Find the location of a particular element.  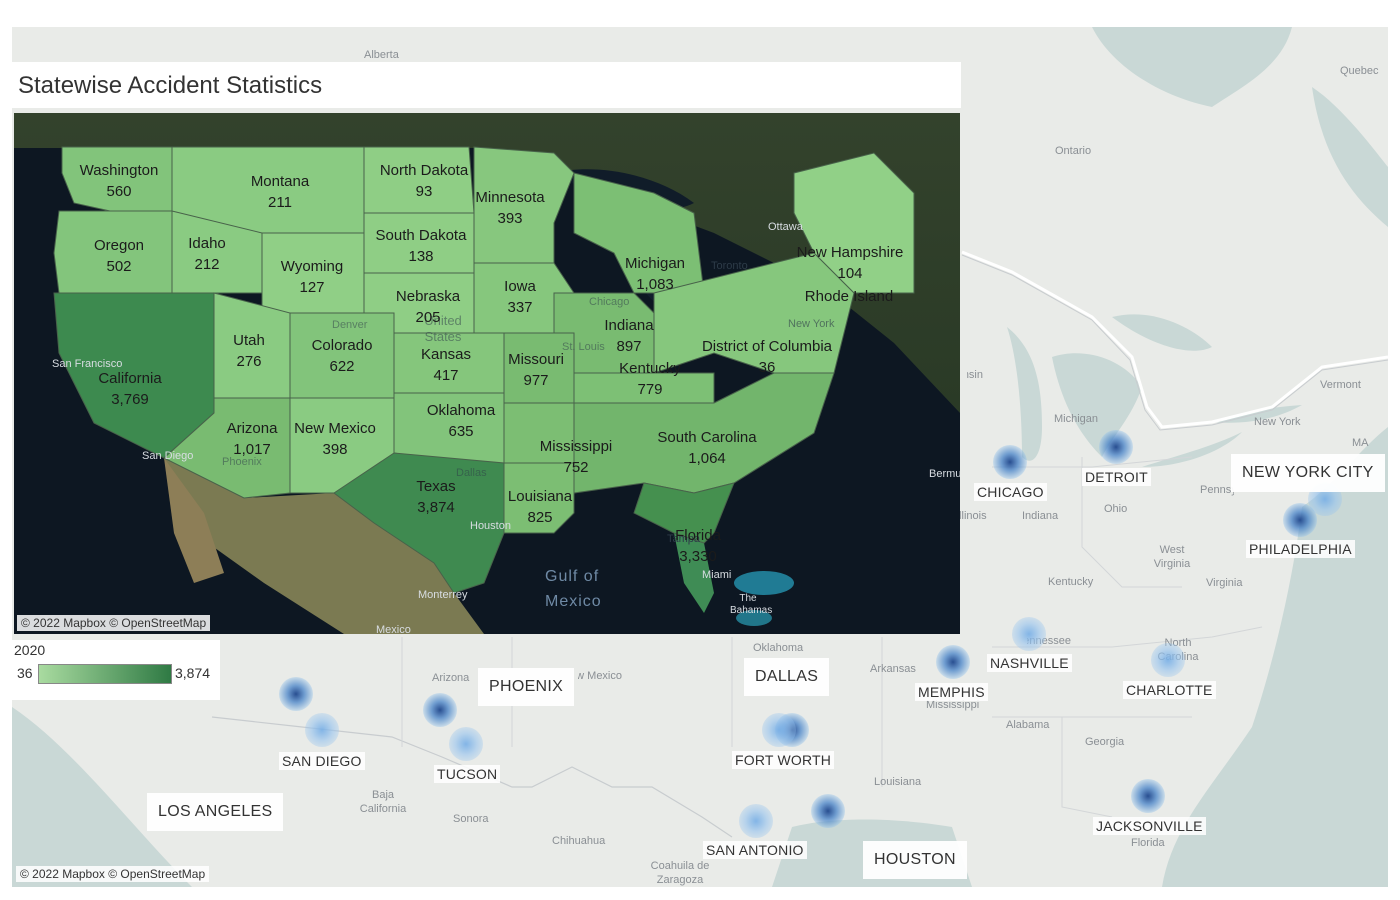

state-label-rhode-island: Rhode Island is located at coordinates (849, 296).